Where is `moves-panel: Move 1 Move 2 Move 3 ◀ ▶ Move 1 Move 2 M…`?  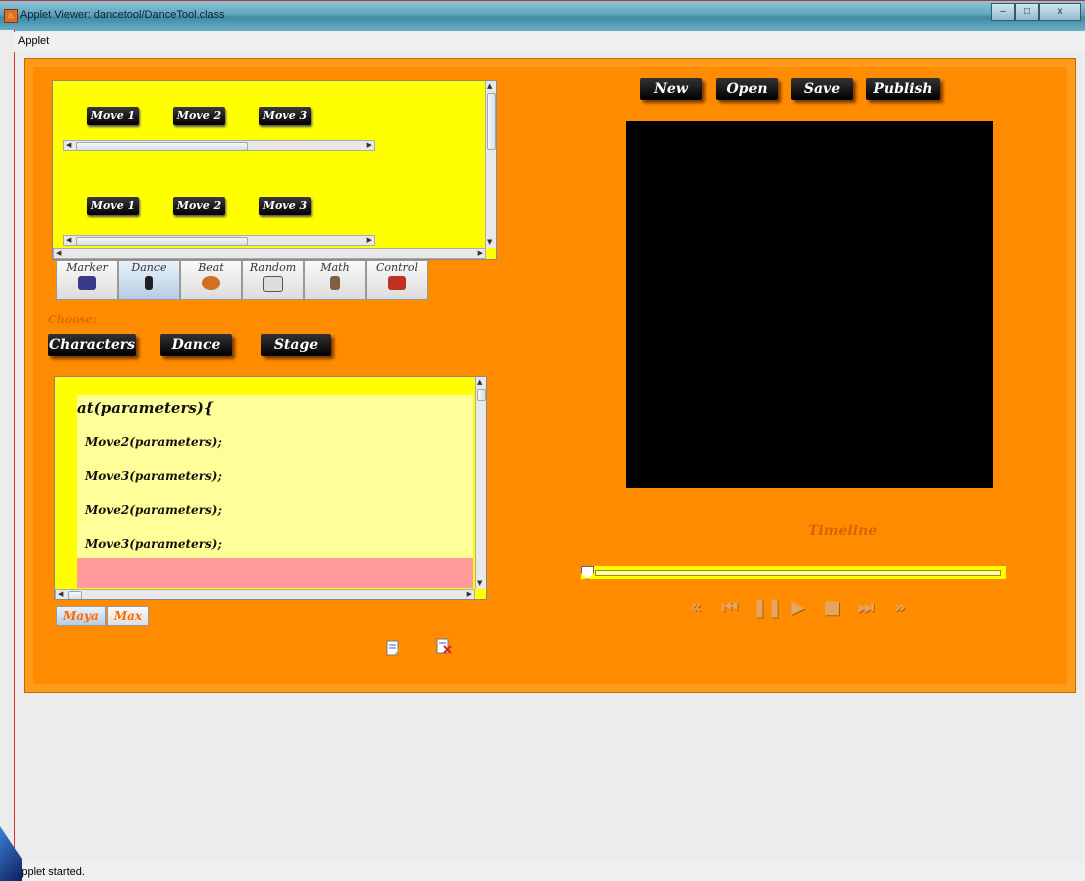
moves-panel: Move 1 Move 2 Move 3 ◀ ▶ Move 1 Move 2 M… is located at coordinates (274, 170).